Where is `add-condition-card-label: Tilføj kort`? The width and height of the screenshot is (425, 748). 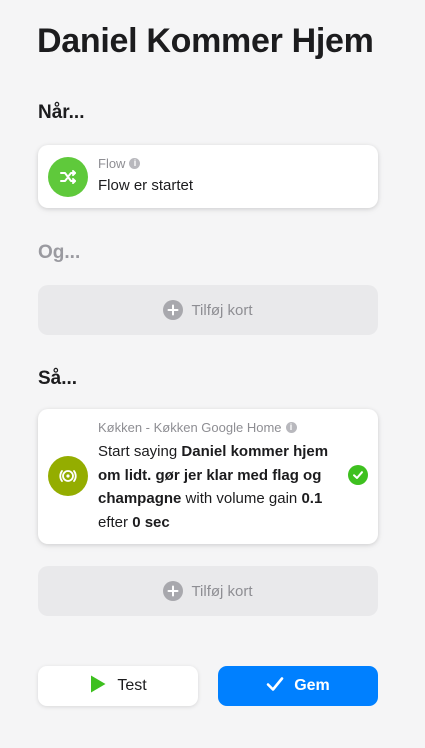 add-condition-card-label: Tilføj kort is located at coordinates (222, 310).